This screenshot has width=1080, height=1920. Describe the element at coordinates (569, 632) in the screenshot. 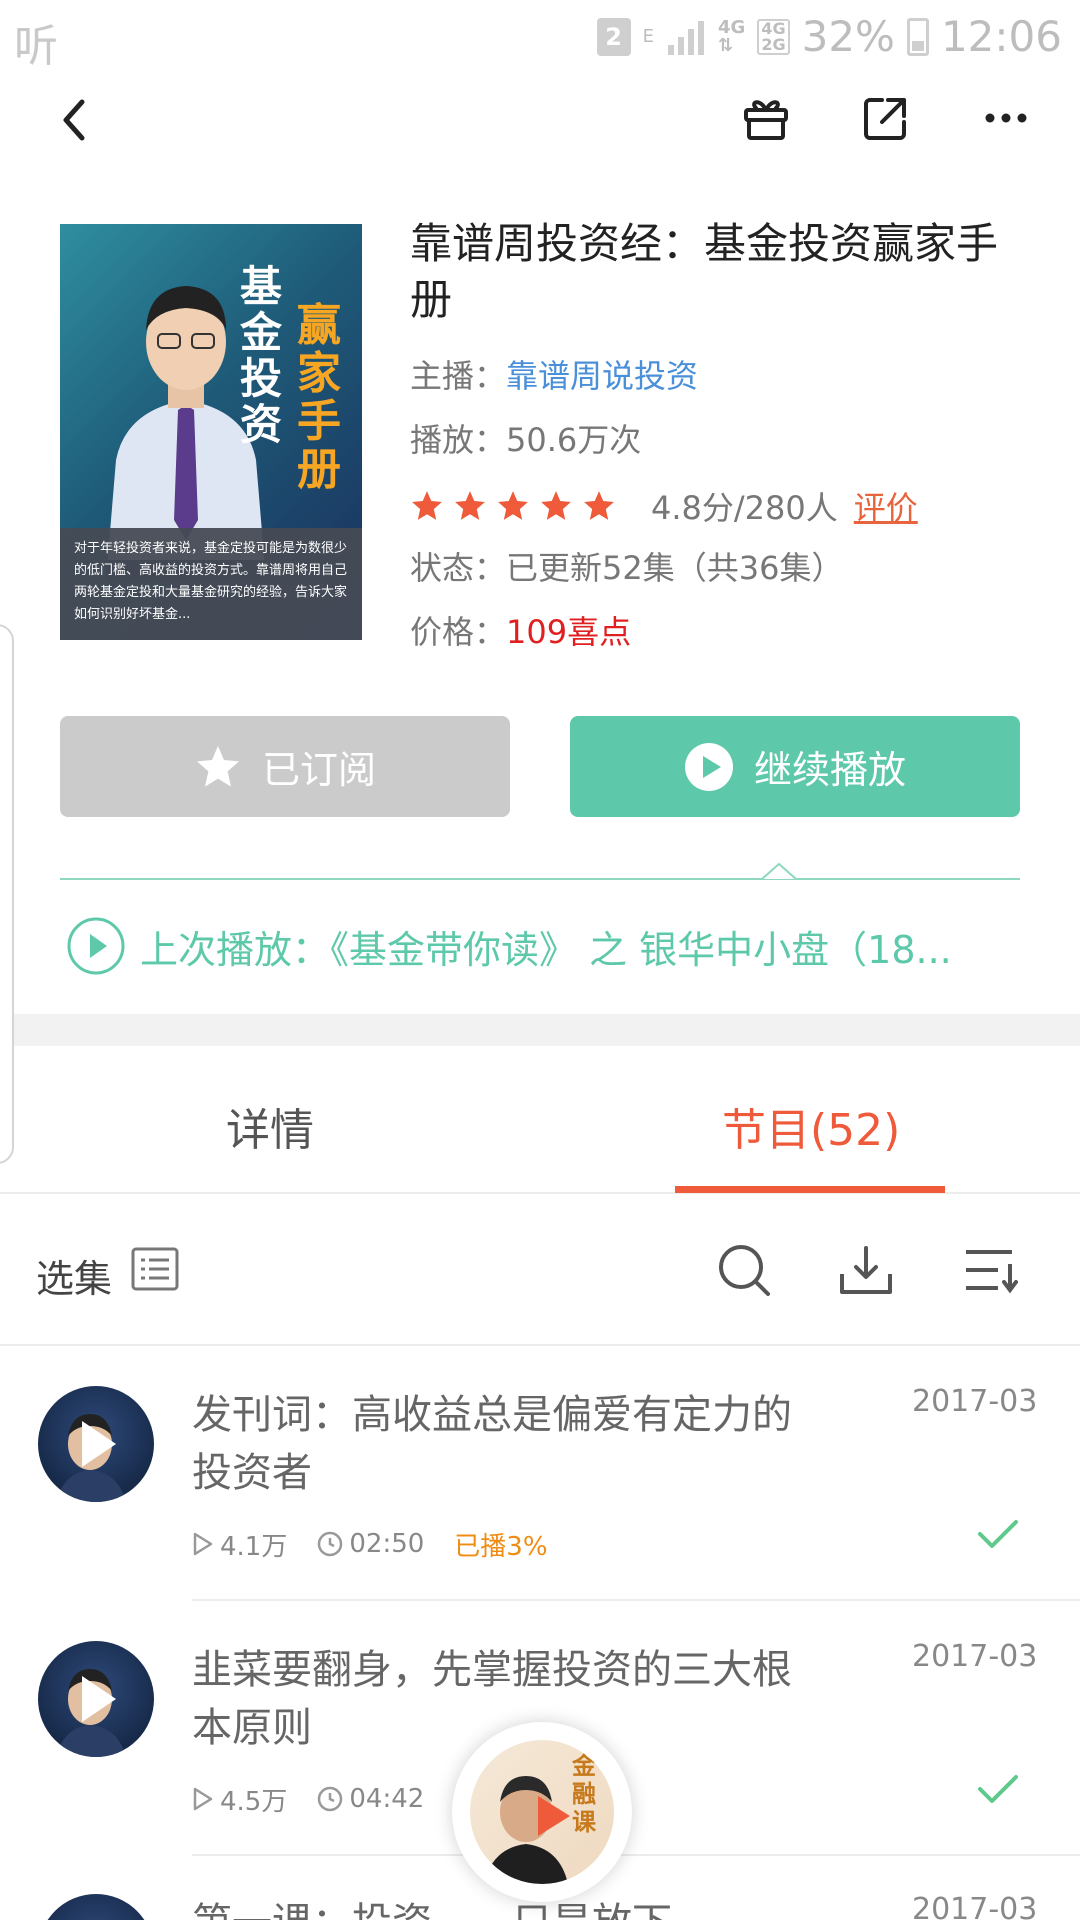

I see `price-value: 109喜点` at that location.